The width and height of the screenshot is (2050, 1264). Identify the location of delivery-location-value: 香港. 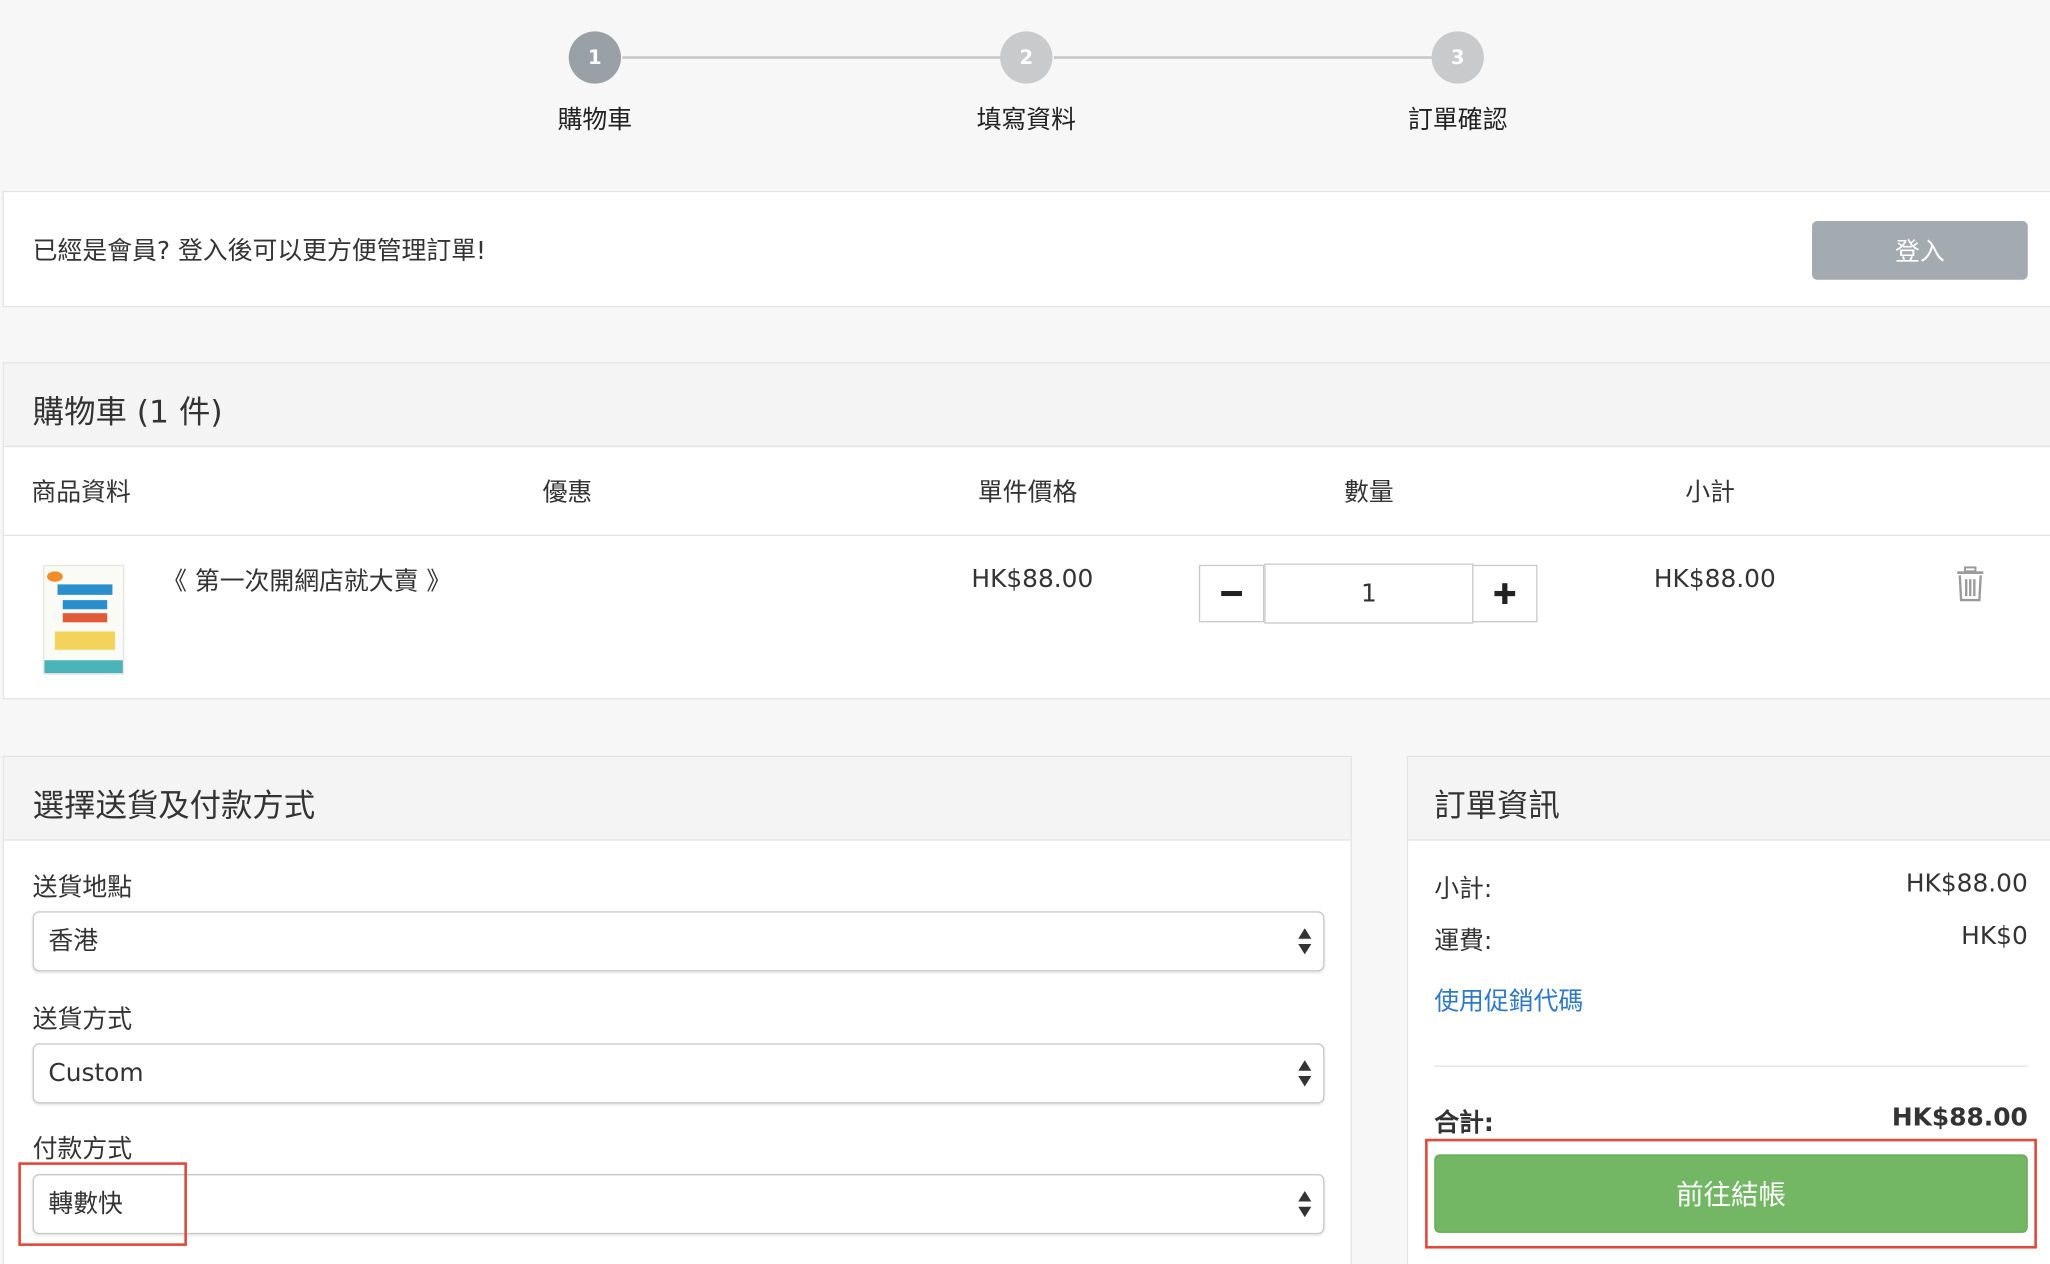
(73, 941).